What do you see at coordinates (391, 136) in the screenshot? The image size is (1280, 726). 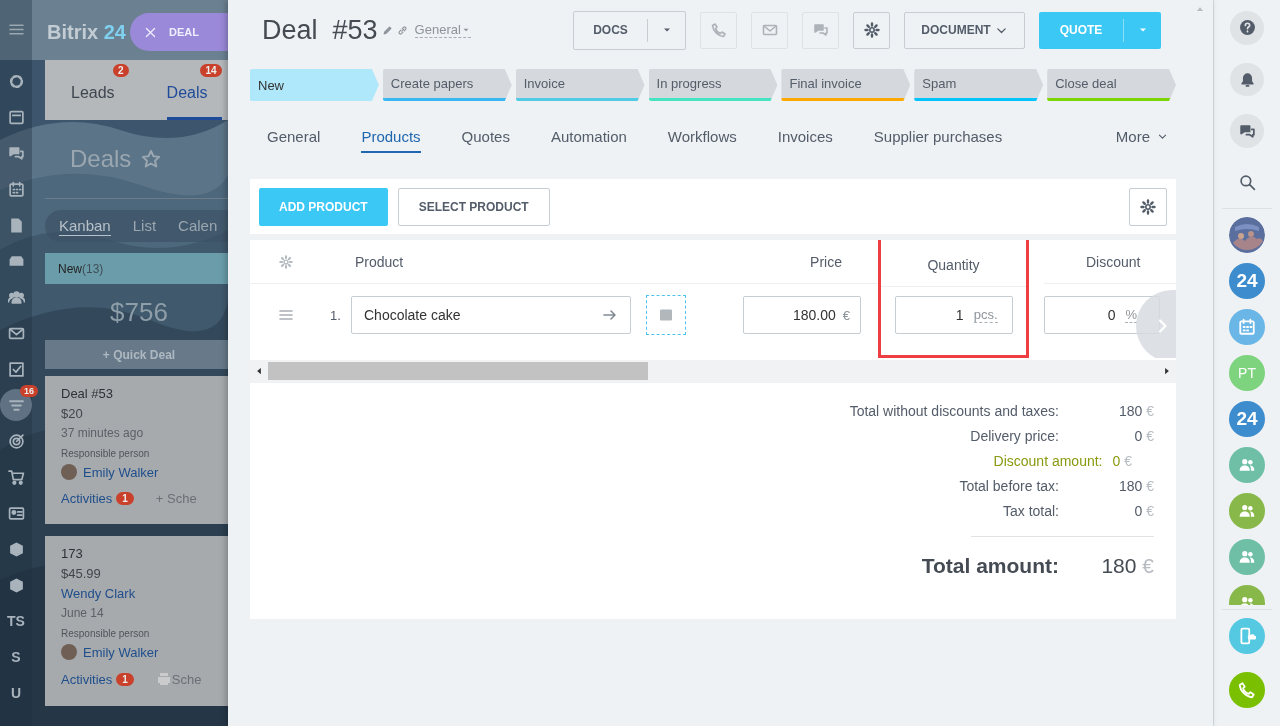 I see `tab: Products` at bounding box center [391, 136].